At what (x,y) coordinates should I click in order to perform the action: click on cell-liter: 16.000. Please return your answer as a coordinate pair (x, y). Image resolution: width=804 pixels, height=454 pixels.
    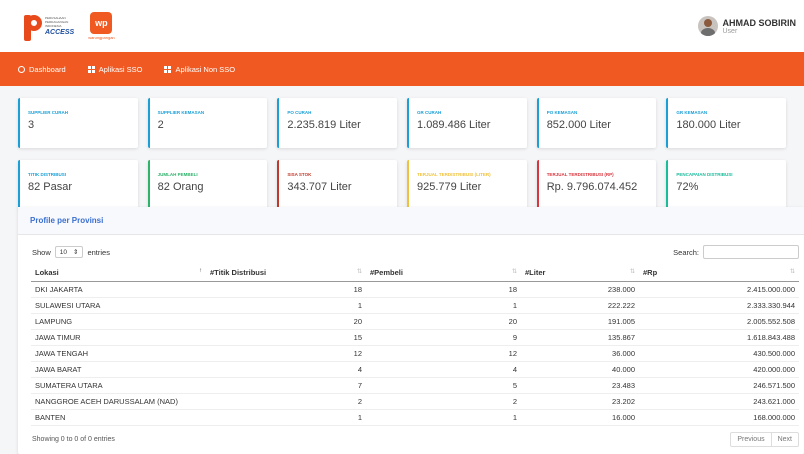
    Looking at the image, I should click on (580, 418).